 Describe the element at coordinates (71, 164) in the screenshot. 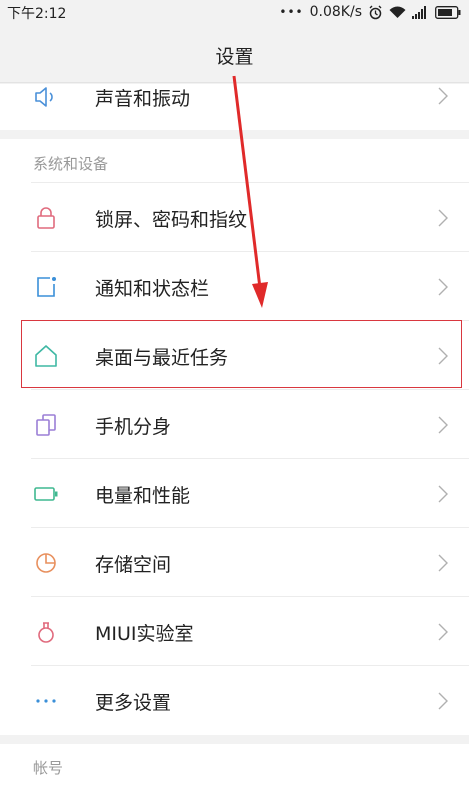

I see `section-label-system: 系统和设备` at that location.